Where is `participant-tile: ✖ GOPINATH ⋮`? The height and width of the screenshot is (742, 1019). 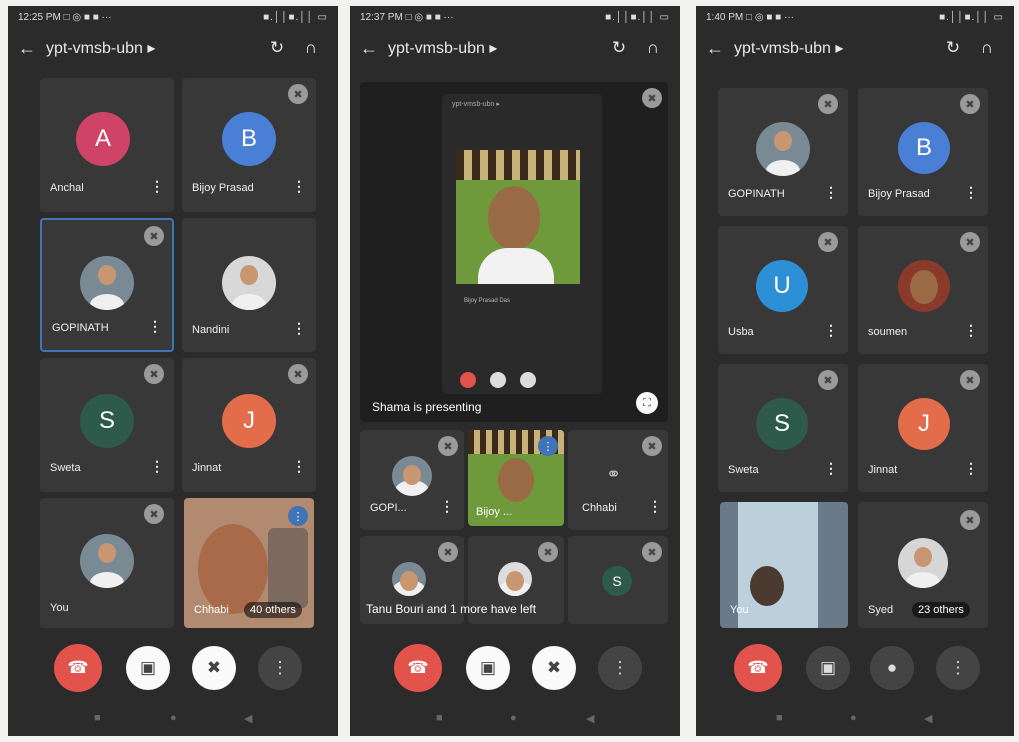 participant-tile: ✖ GOPINATH ⋮ is located at coordinates (783, 152).